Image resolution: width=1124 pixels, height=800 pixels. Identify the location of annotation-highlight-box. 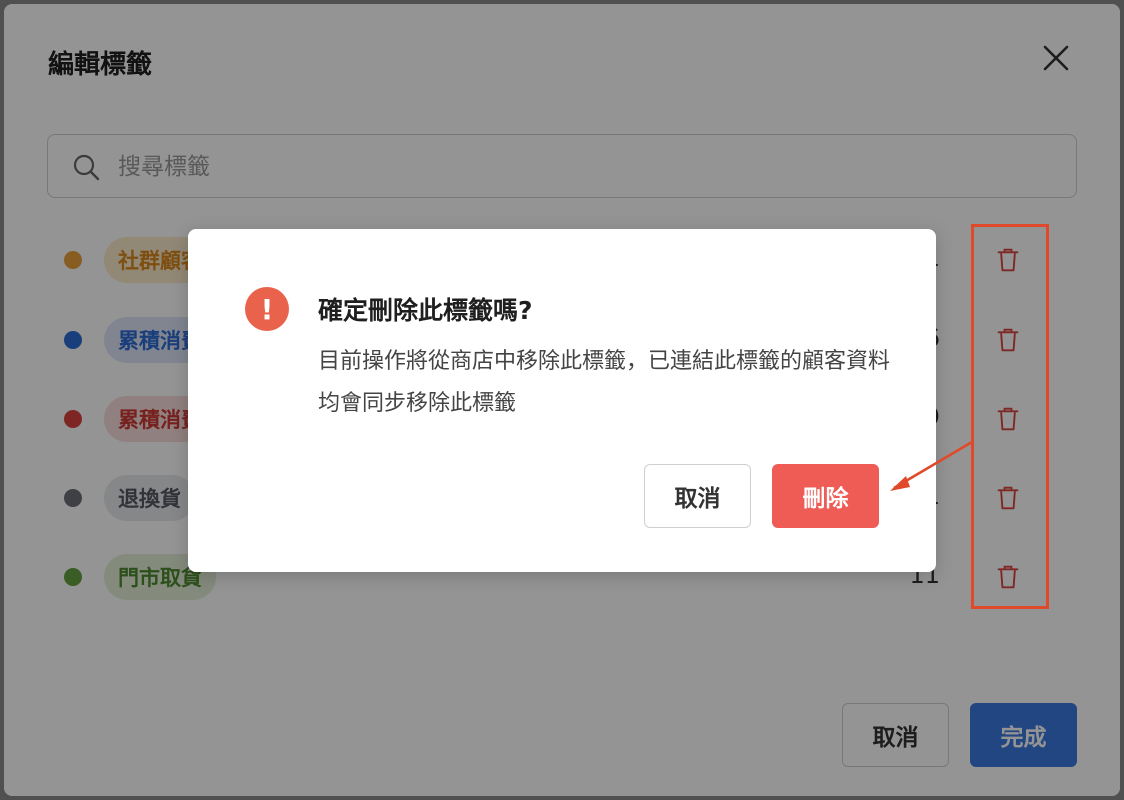
(1010, 416).